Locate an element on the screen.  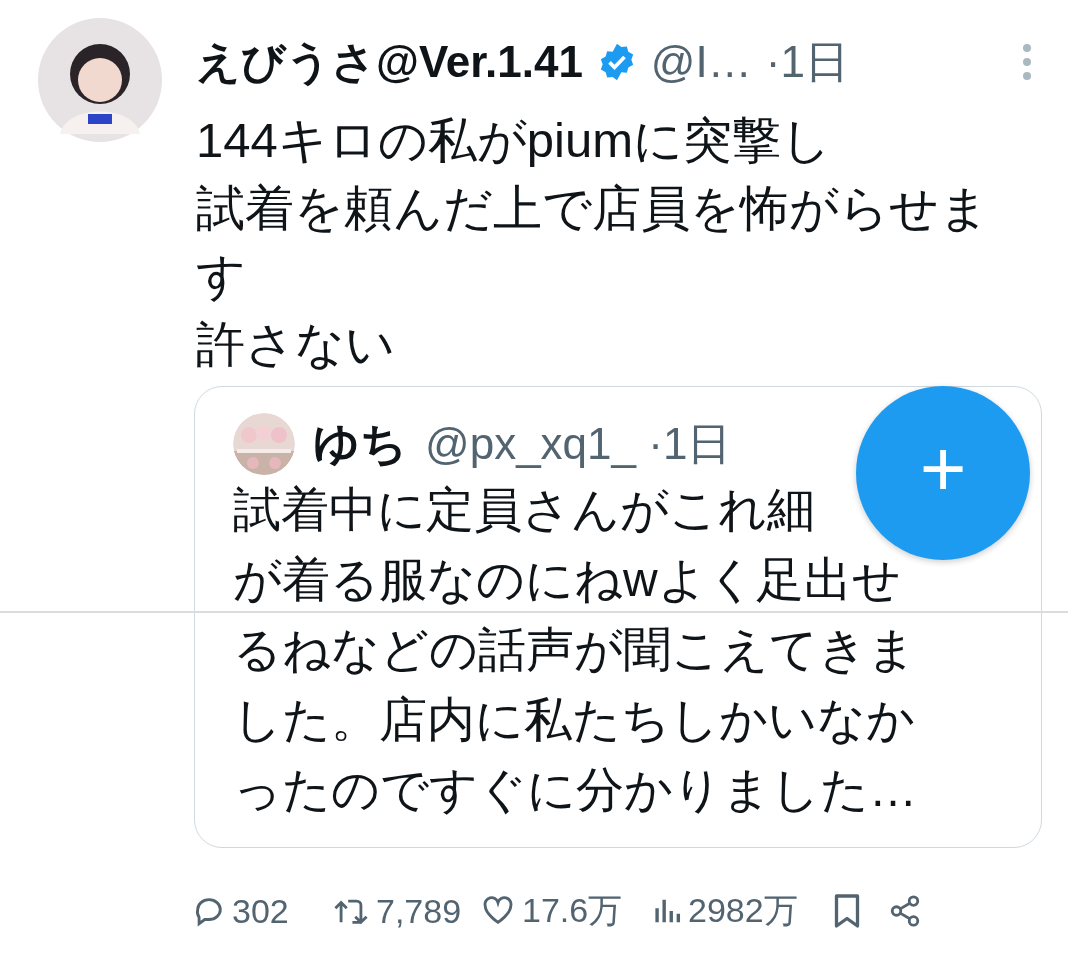
tweet-text-line: す is located at coordinates (221, 276).